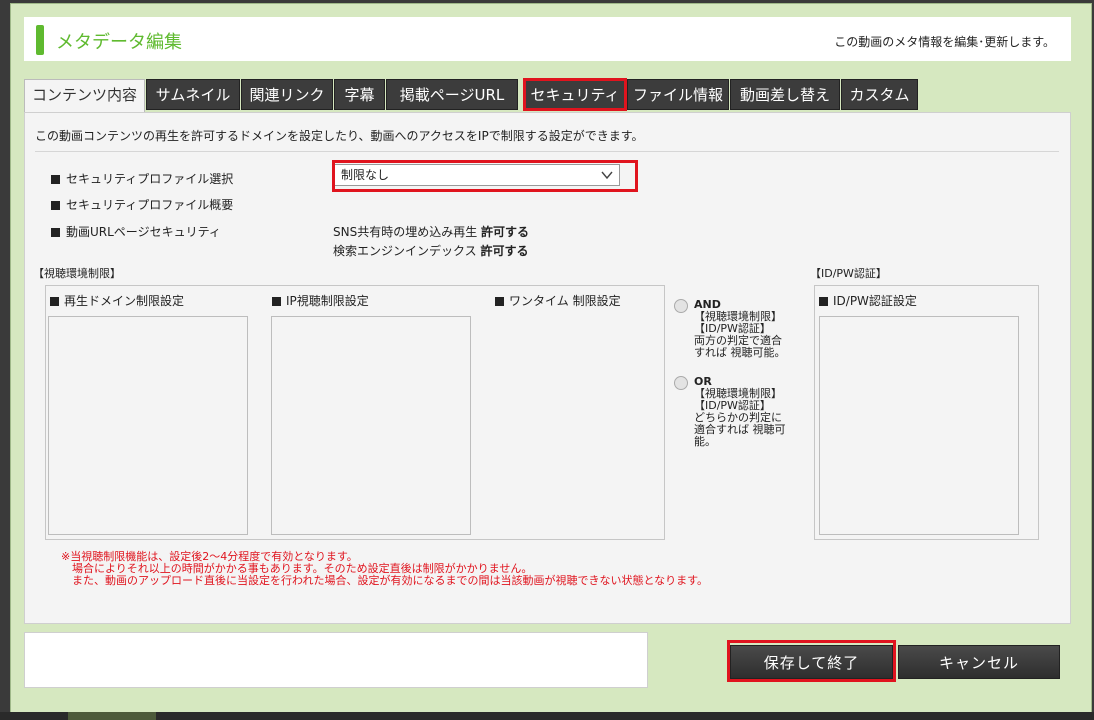  What do you see at coordinates (371, 425) in the screenshot?
I see `ip-list` at bounding box center [371, 425].